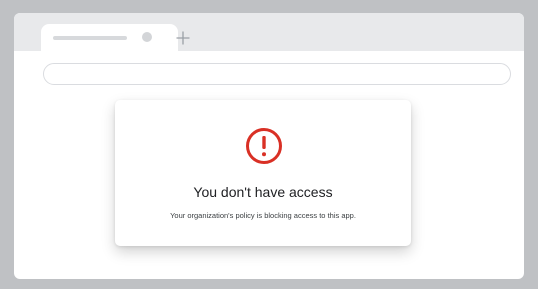 The image size is (538, 289). What do you see at coordinates (264, 146) in the screenshot?
I see `exclamation-circle-icon` at bounding box center [264, 146].